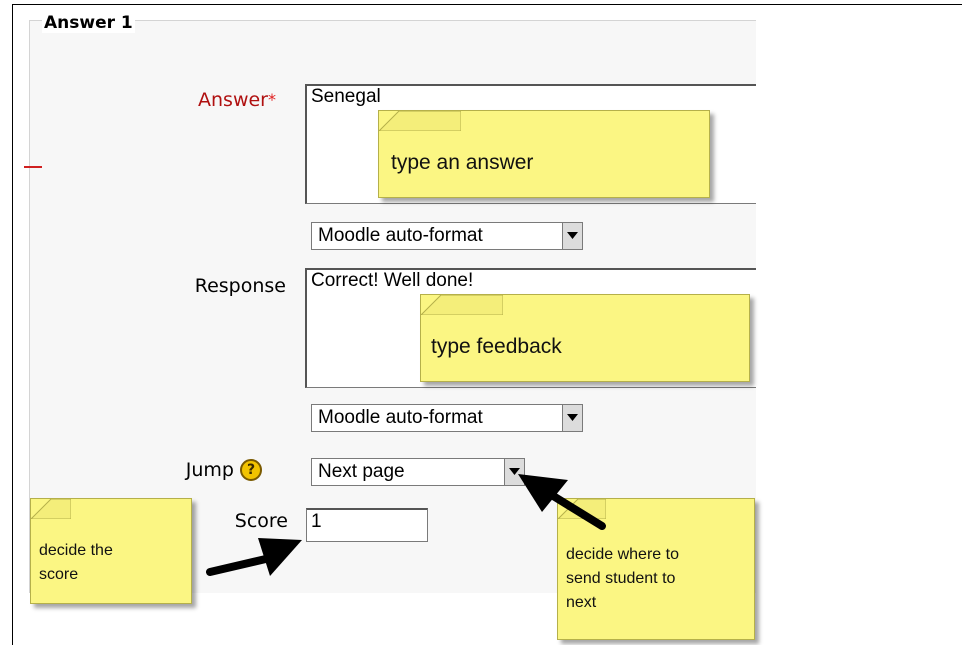  I want to click on response-format-select: Moodle auto-format, so click(447, 418).